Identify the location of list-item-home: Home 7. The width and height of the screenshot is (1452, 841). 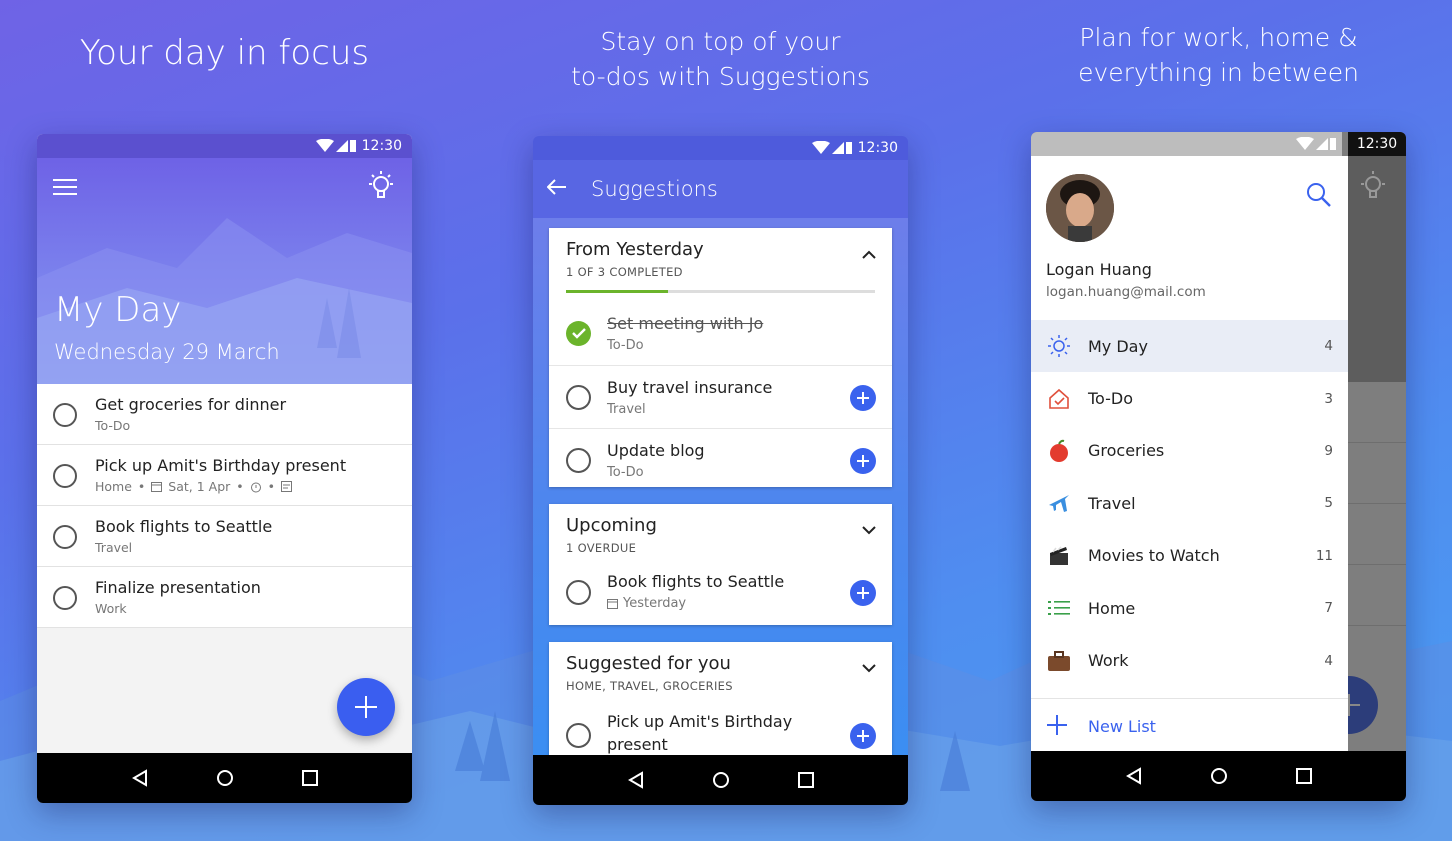
(1189, 608).